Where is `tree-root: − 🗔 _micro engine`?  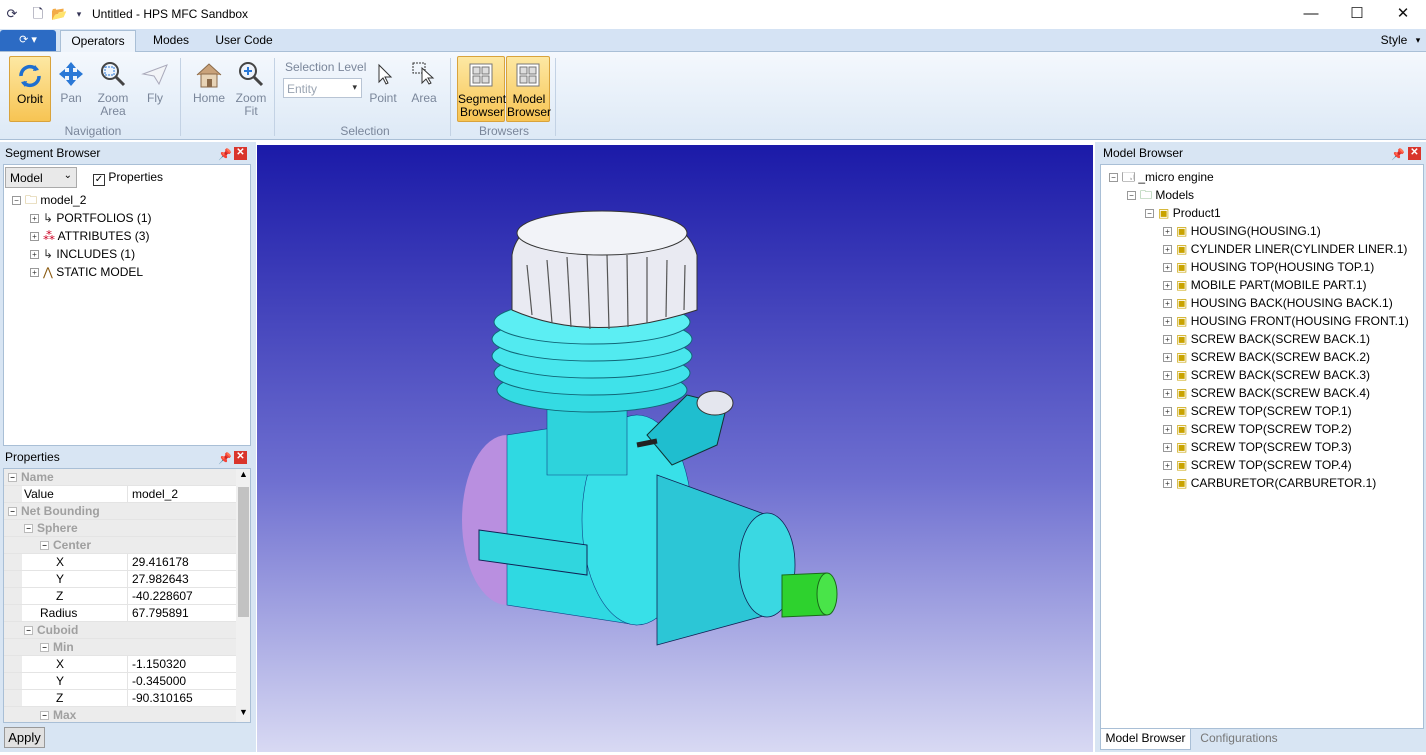
tree-root: − 🗔 _micro engine is located at coordinates (1259, 177).